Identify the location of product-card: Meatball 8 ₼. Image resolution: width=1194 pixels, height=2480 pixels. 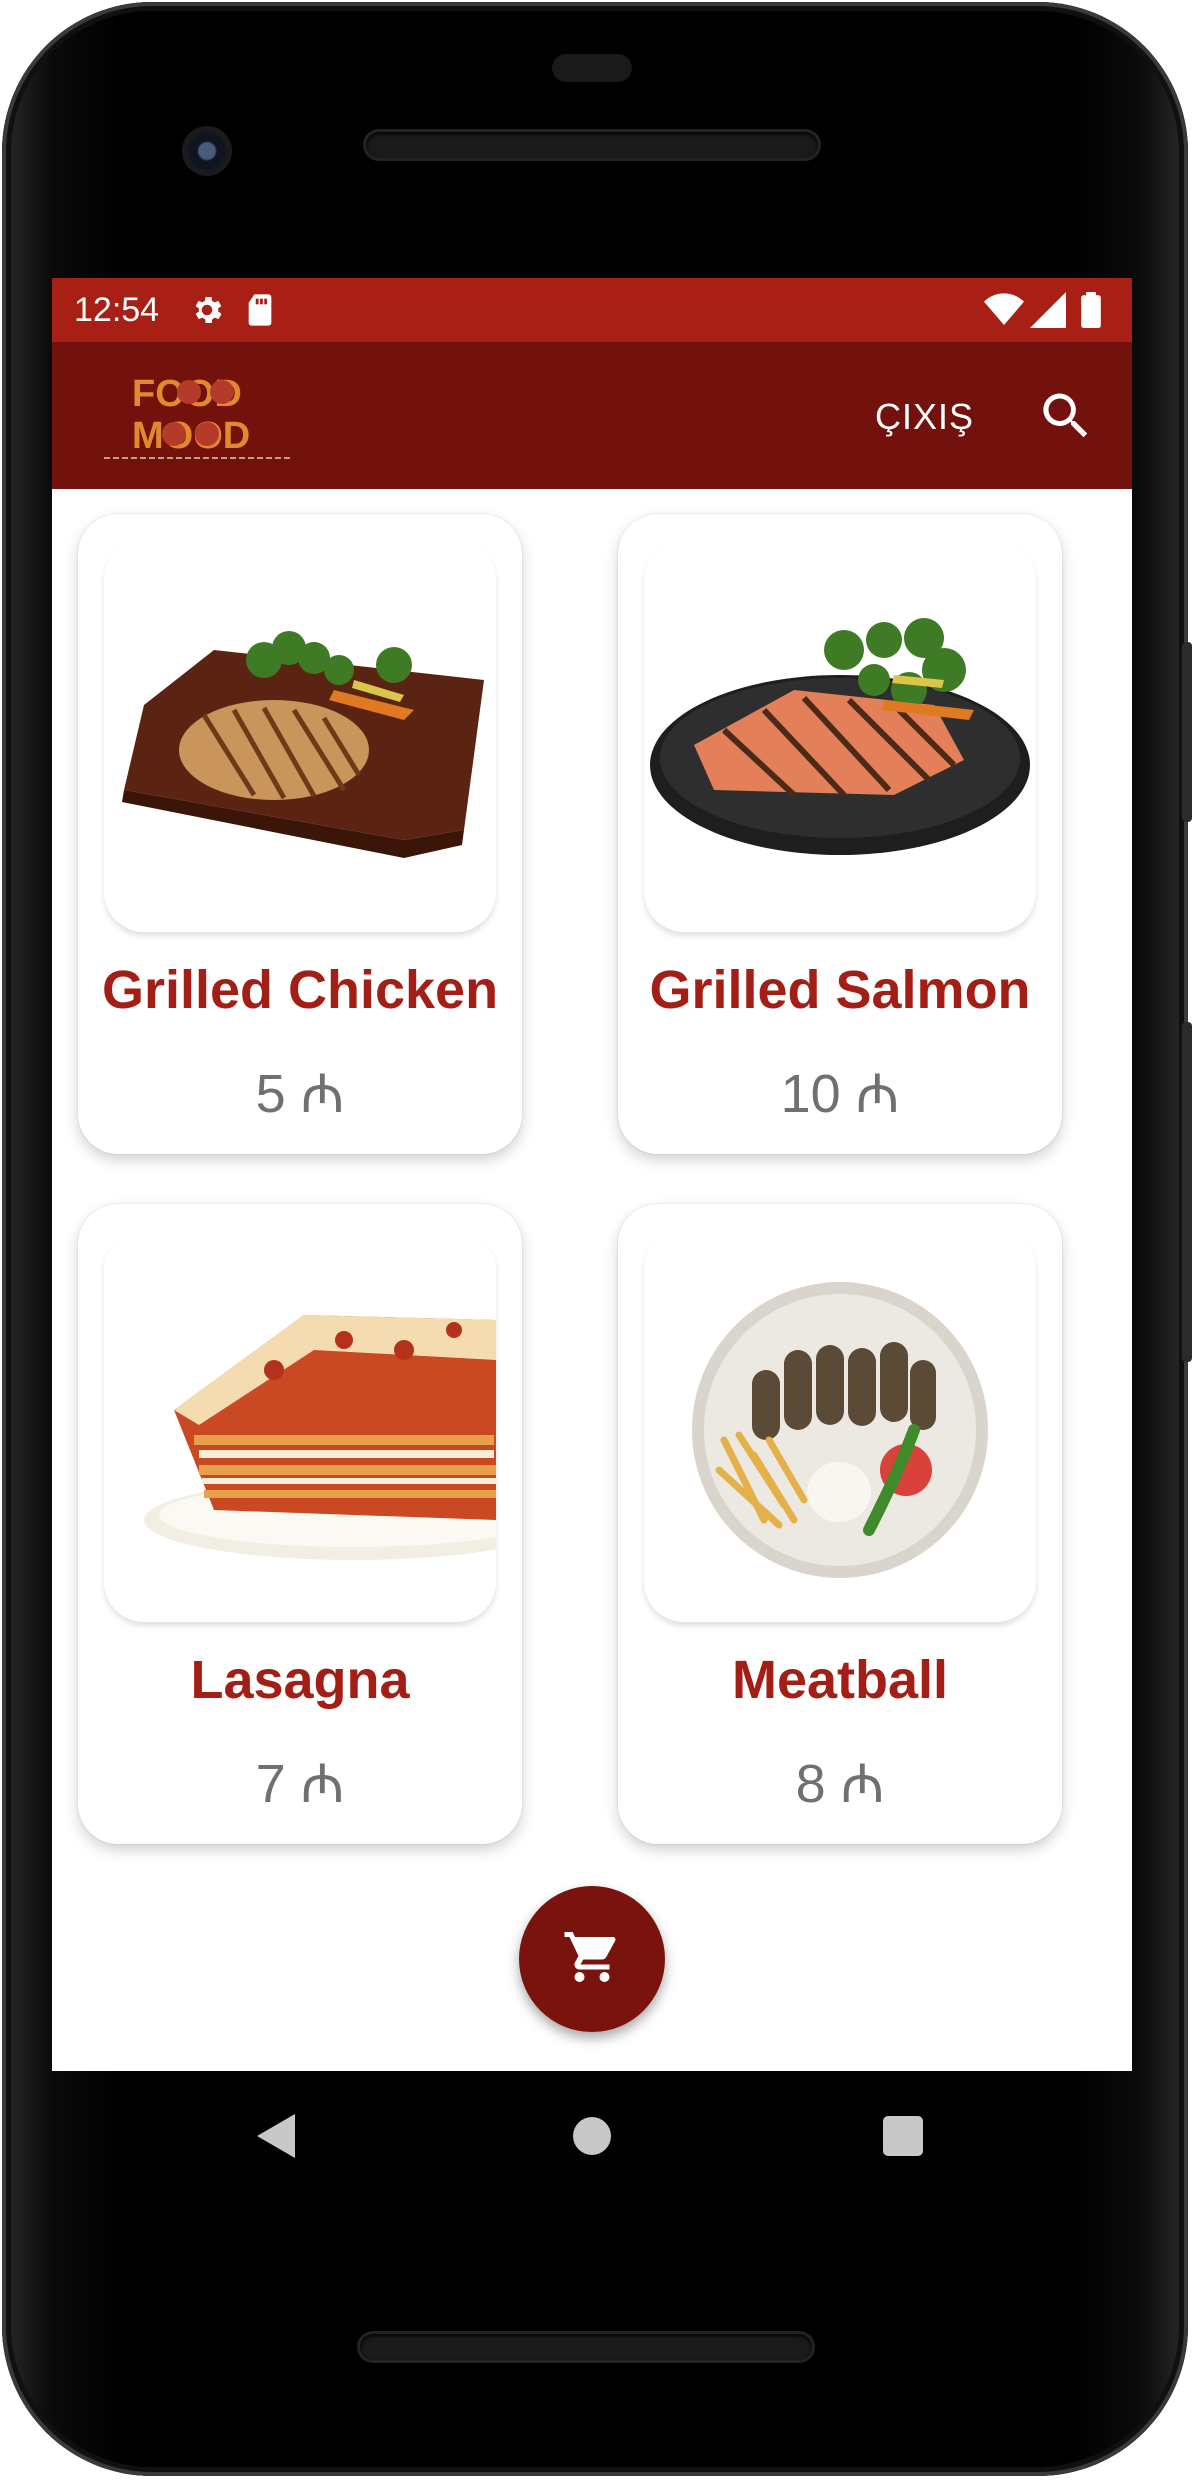
(840, 1524).